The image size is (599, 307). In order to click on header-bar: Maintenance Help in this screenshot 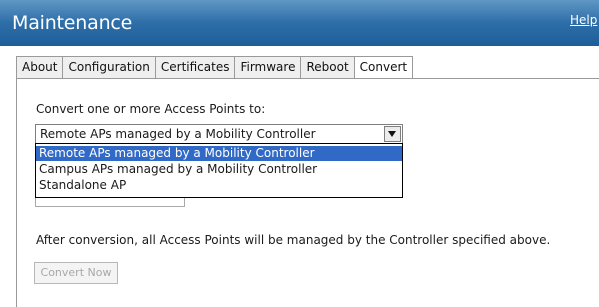, I will do `click(299, 23)`.